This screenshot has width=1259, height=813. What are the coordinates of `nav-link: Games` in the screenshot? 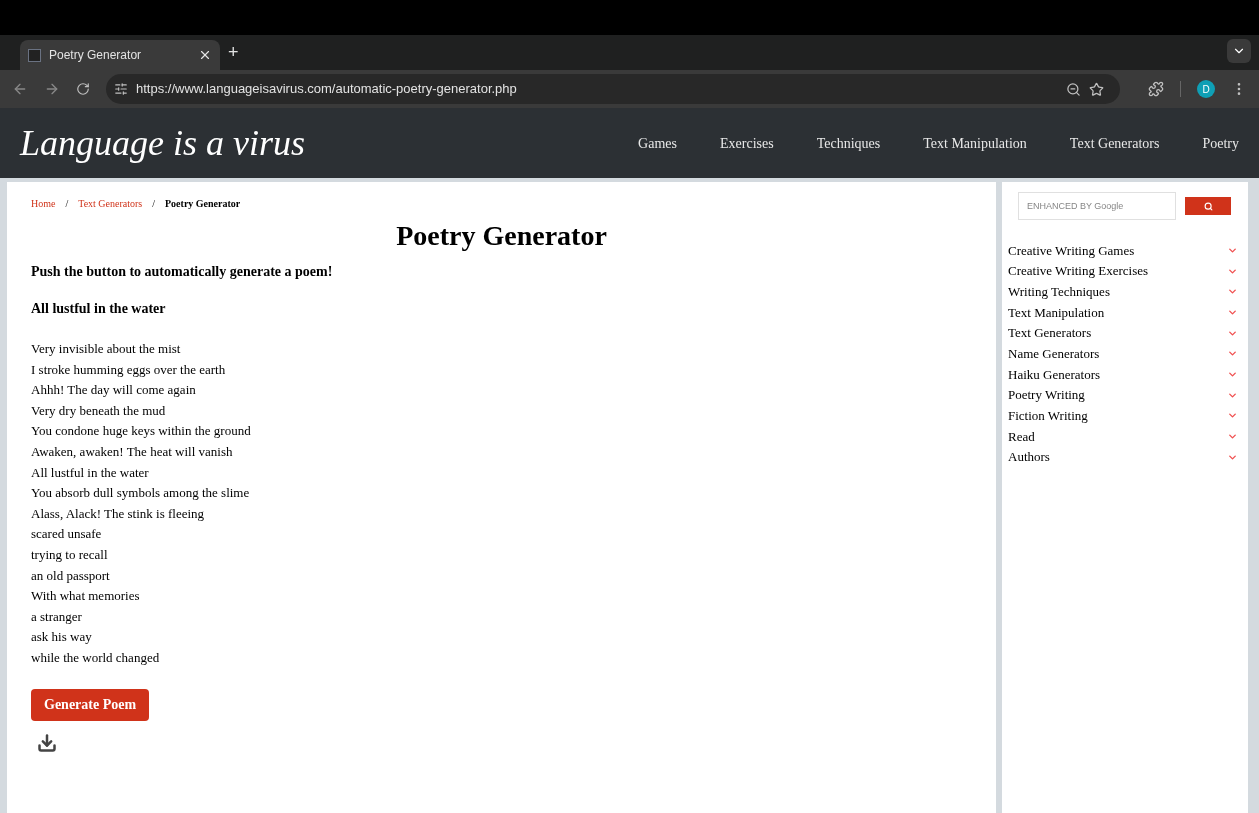 It's located at (657, 143).